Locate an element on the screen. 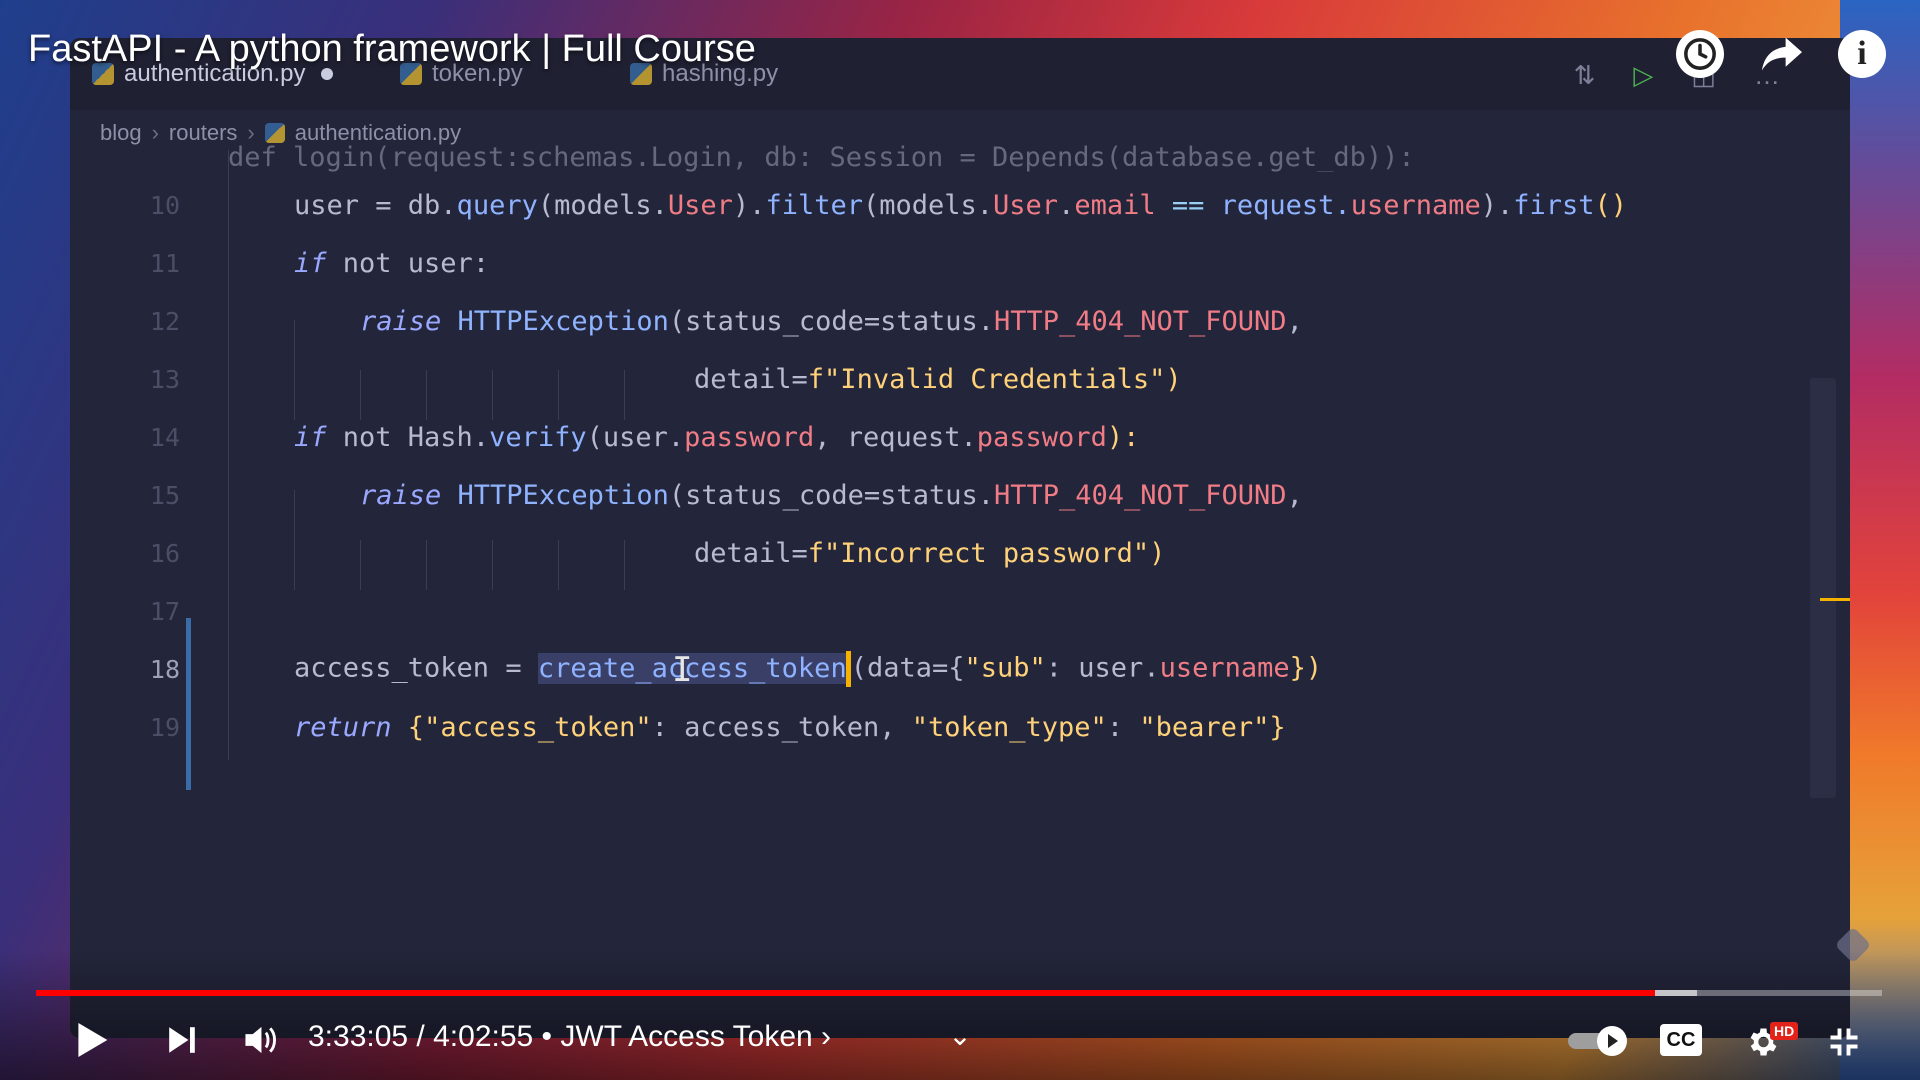  played-bar is located at coordinates (845, 993).